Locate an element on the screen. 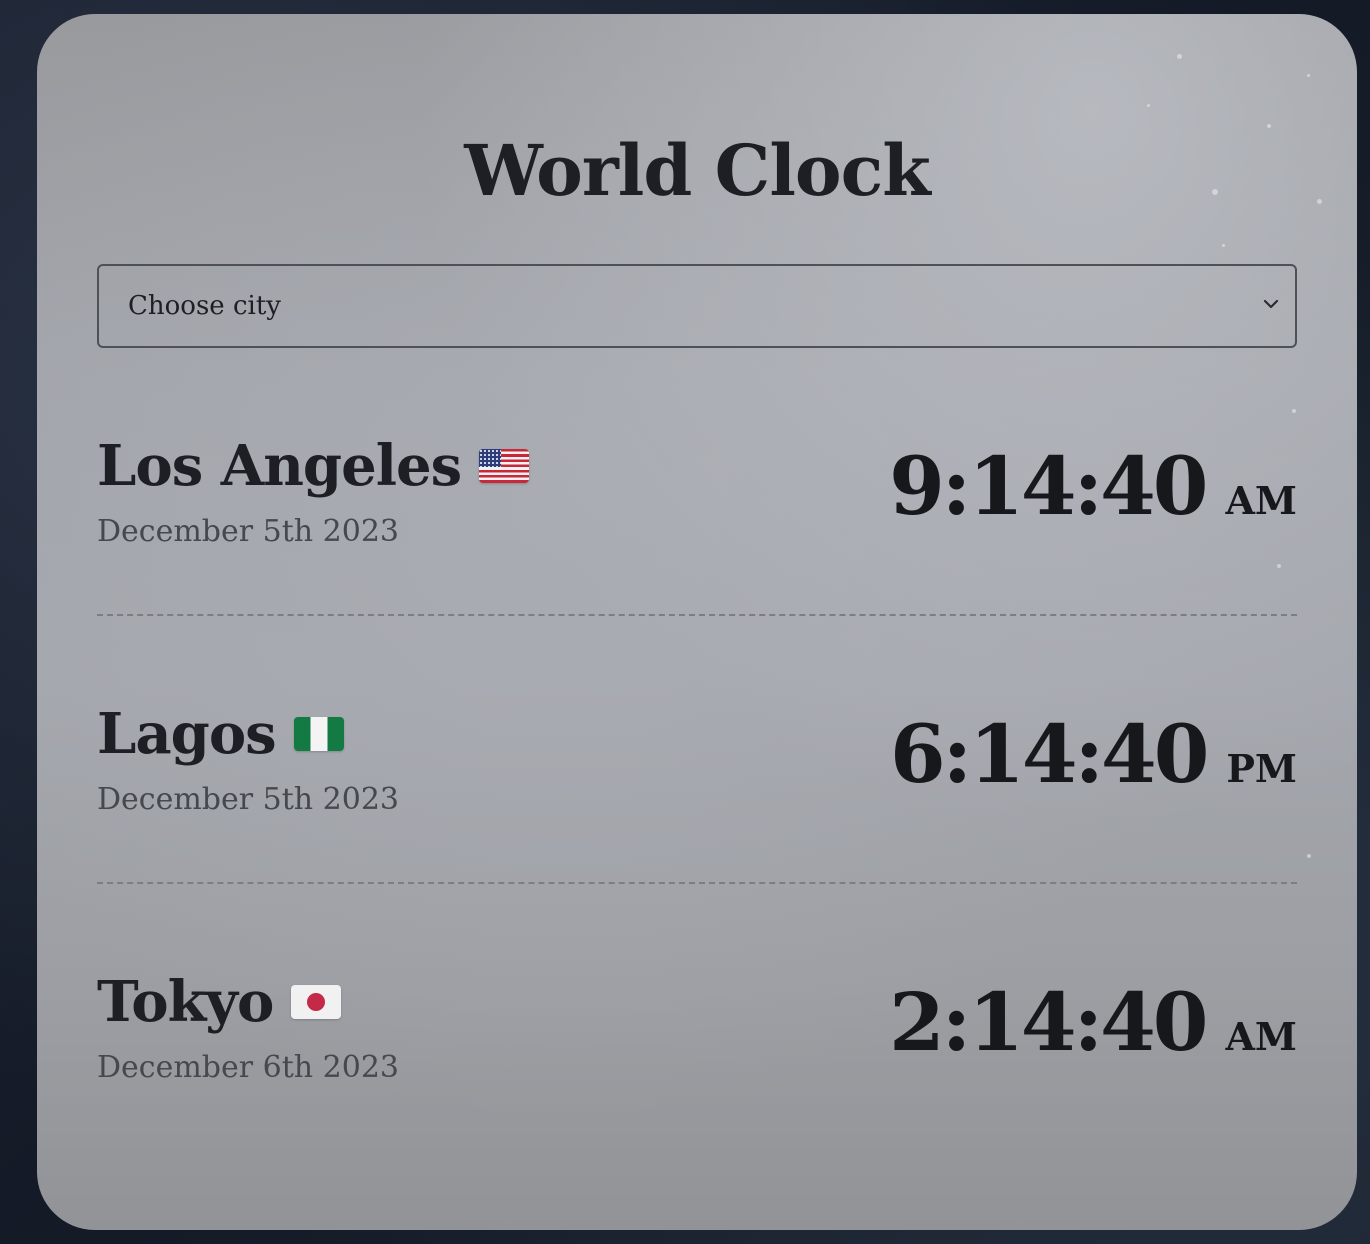 This screenshot has height=1244, width=1370. city-name-label: Lagos is located at coordinates (187, 734).